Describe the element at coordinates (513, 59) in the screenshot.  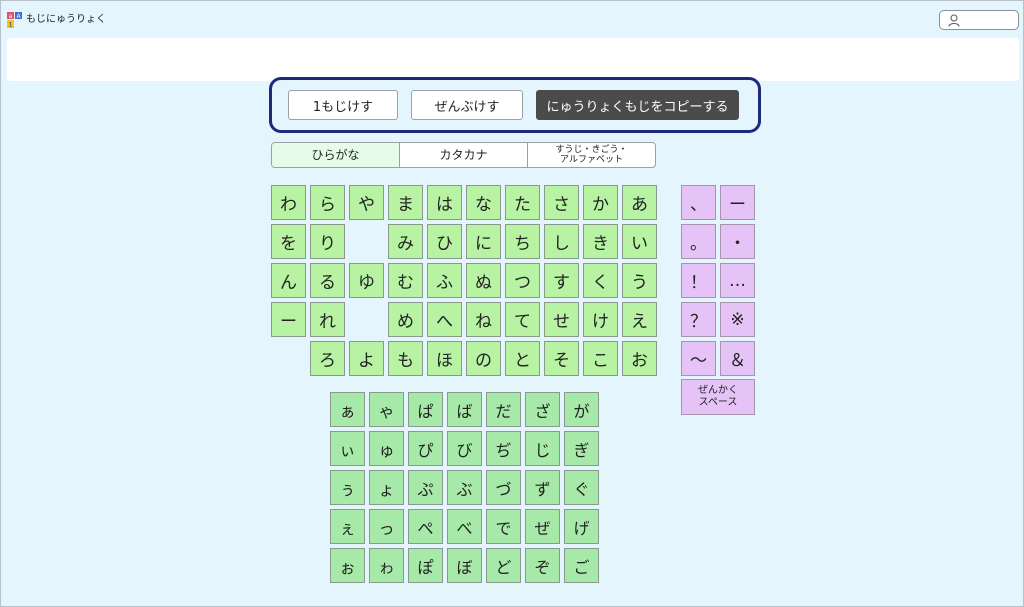
I see `input-text-display` at that location.